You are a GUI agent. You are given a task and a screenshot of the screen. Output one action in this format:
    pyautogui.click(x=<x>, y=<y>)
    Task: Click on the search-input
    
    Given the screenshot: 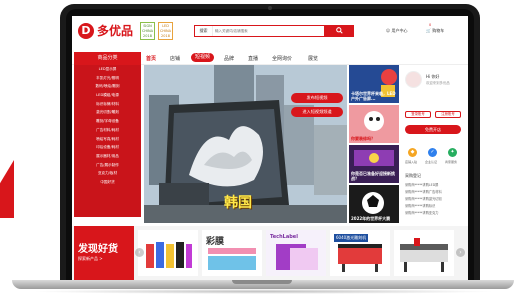 What is the action you would take?
    pyautogui.click(x=270, y=31)
    